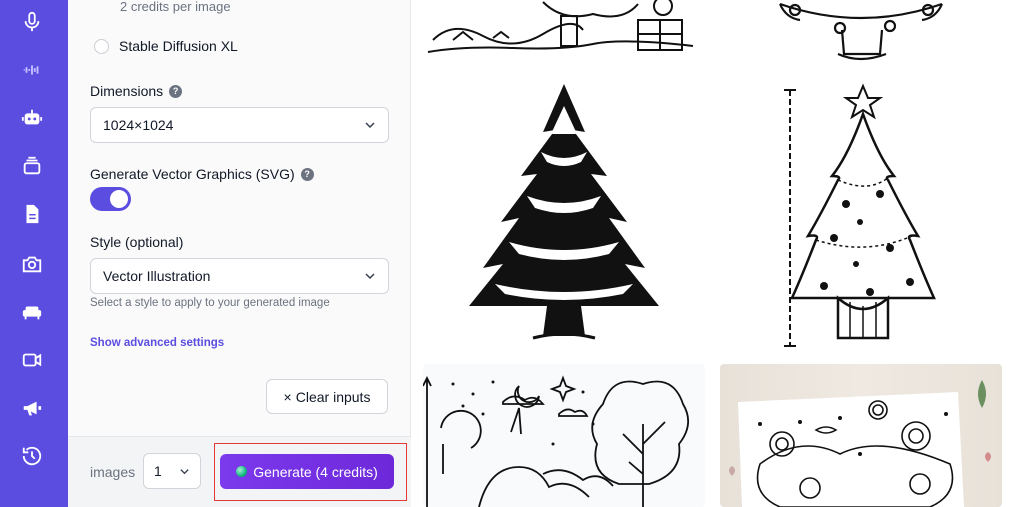  I want to click on flower-coloring-page-photo, so click(861, 435).